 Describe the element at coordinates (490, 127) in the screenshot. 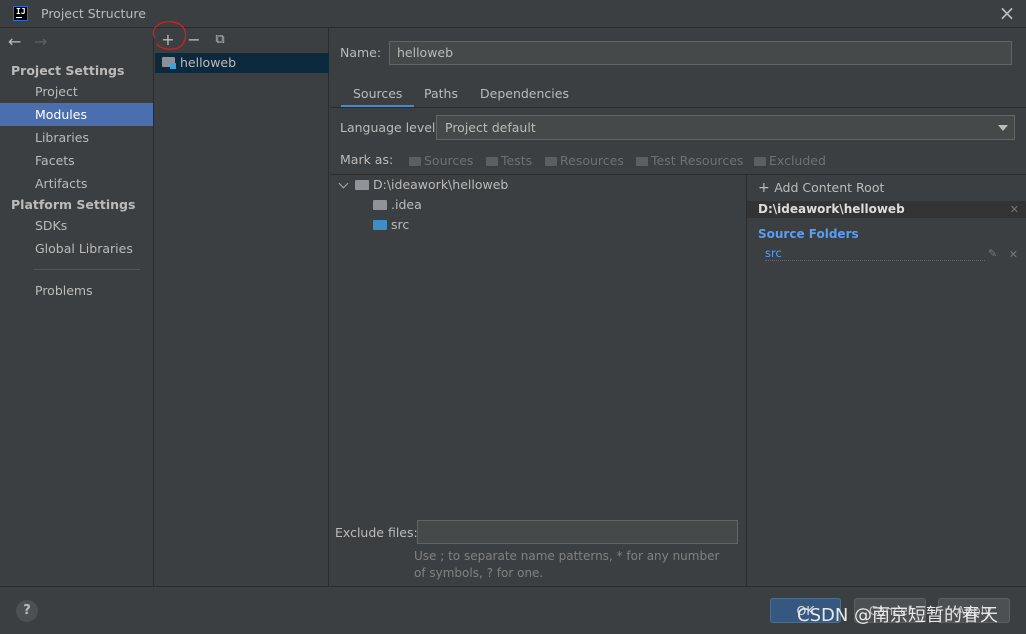

I see `language-level-value: Project default` at that location.